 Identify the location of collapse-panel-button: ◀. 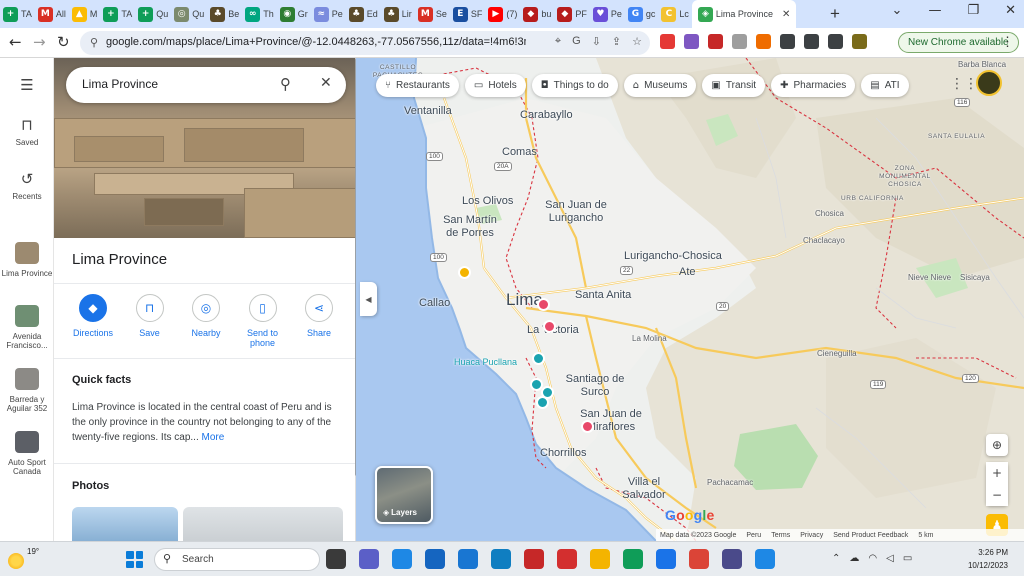
(368, 299).